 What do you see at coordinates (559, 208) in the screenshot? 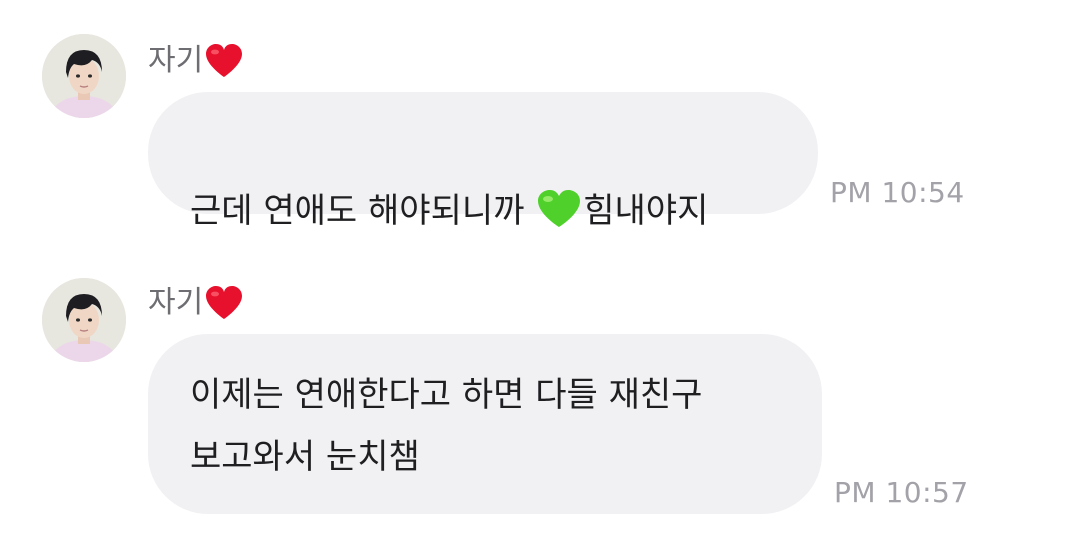
I see `green-heart-icon` at bounding box center [559, 208].